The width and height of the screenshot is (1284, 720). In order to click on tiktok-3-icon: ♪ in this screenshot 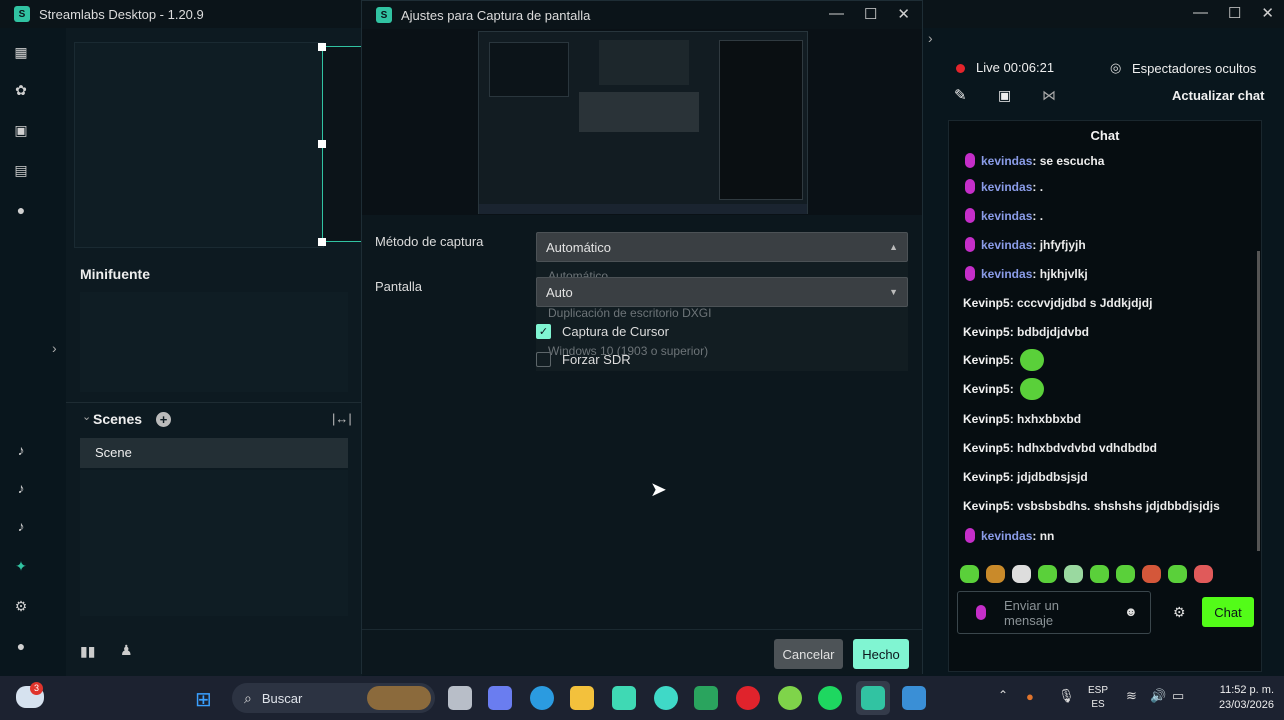, I will do `click(21, 526)`.